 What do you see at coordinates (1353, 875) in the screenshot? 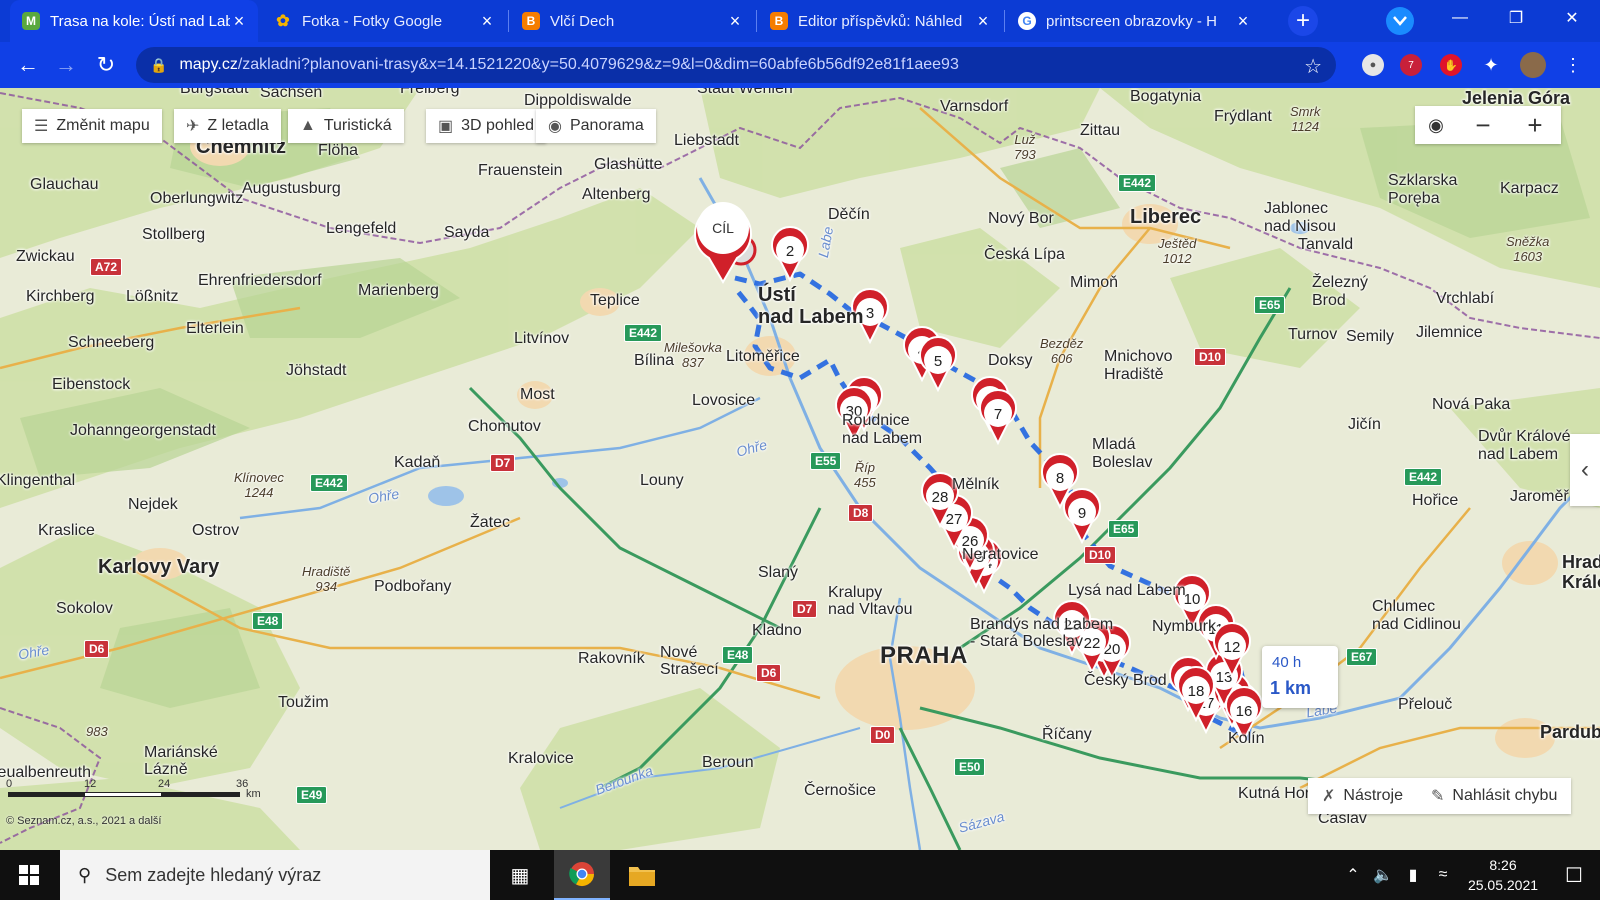
I see `chevron-up-icon: ⌃` at bounding box center [1353, 875].